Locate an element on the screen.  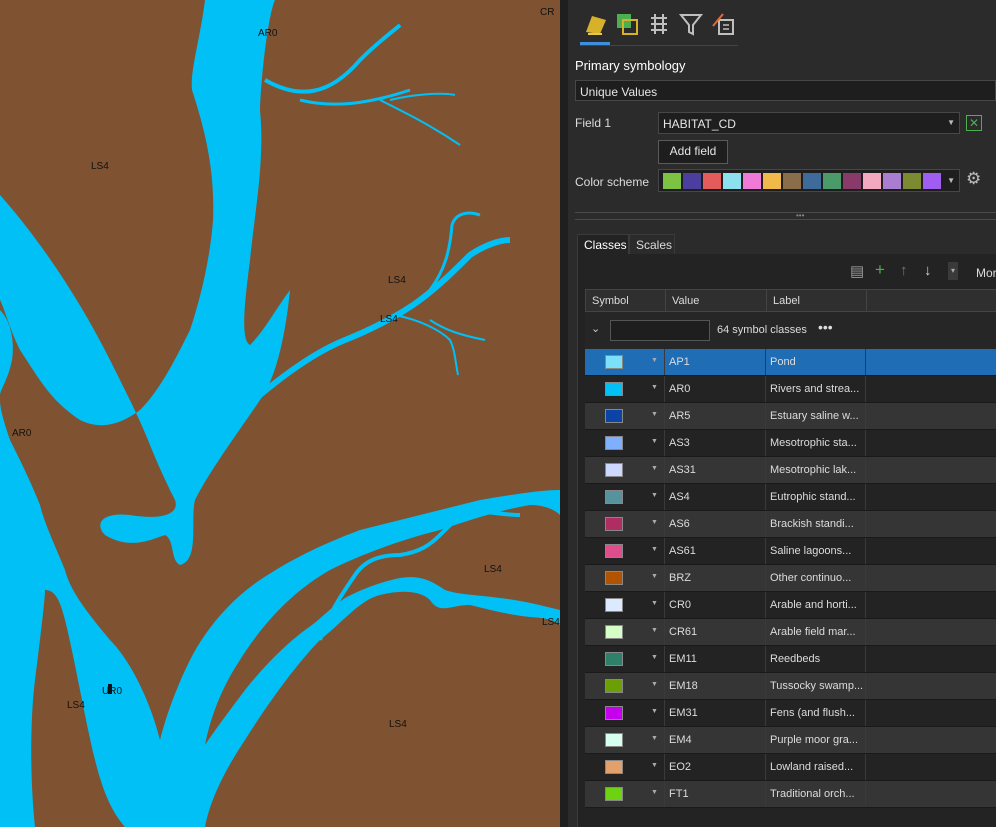
value-cell: AS31 is located at coordinates (715, 470).